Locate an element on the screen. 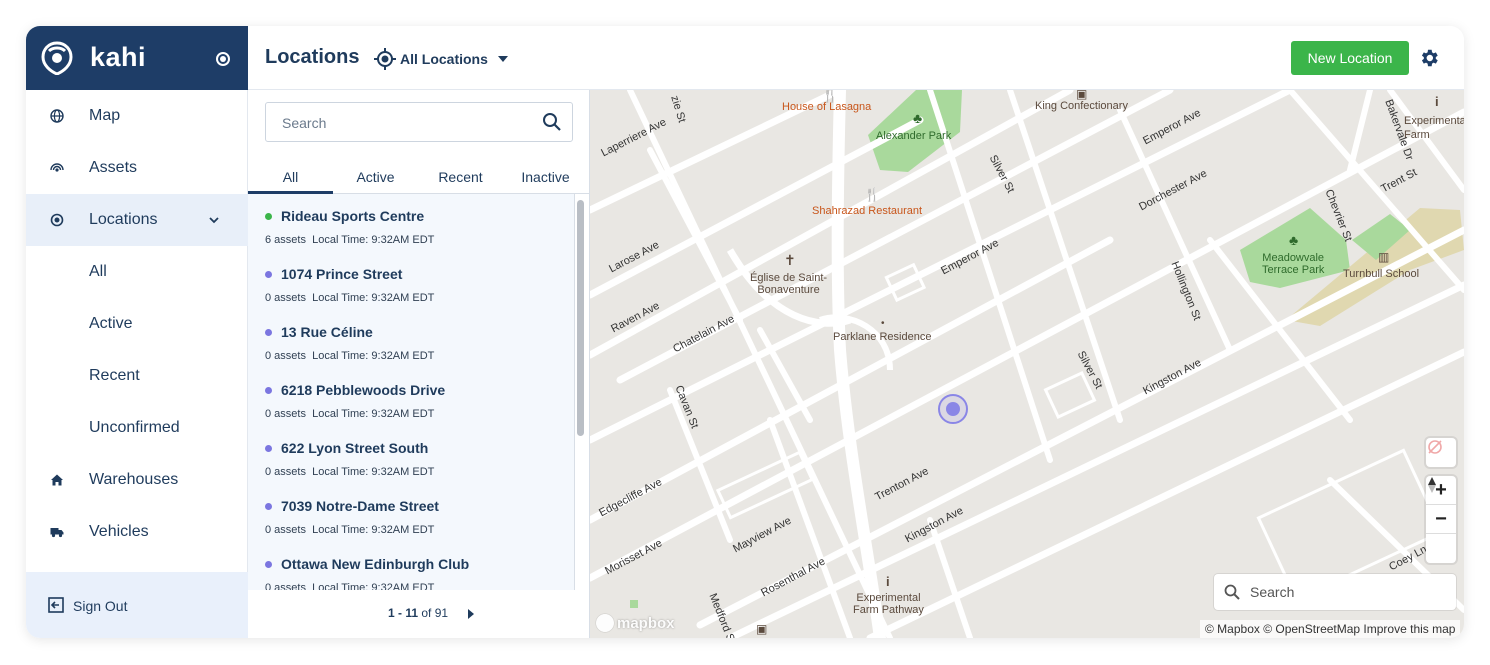 The height and width of the screenshot is (665, 1490). restaurant-icon: 🍴 is located at coordinates (872, 194).